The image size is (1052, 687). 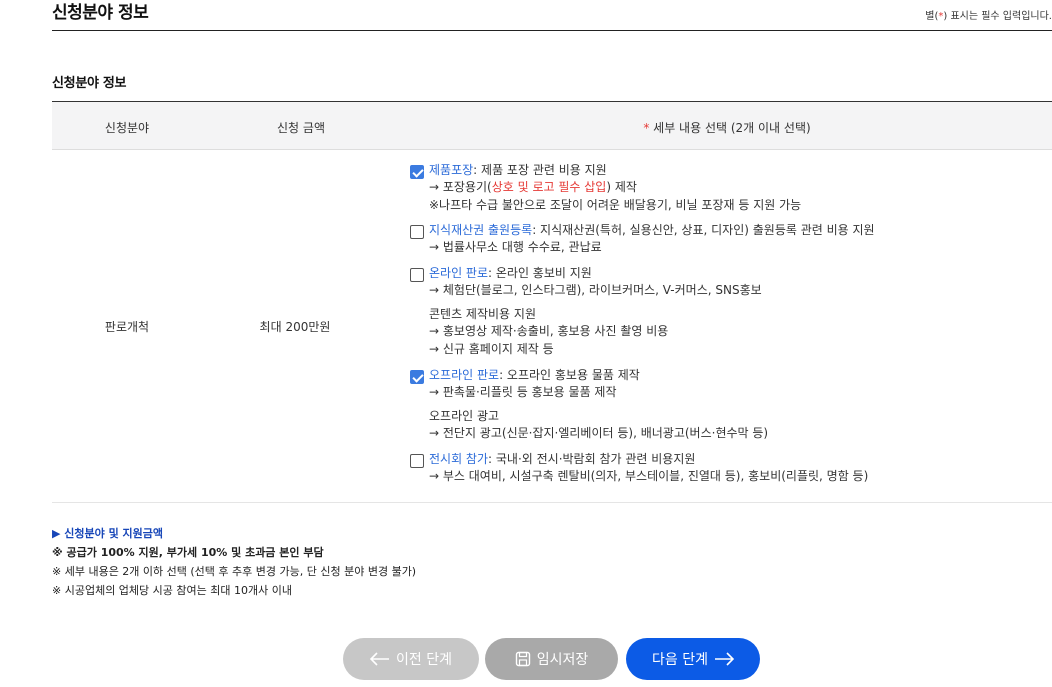 I want to click on save-icon, so click(x=522, y=659).